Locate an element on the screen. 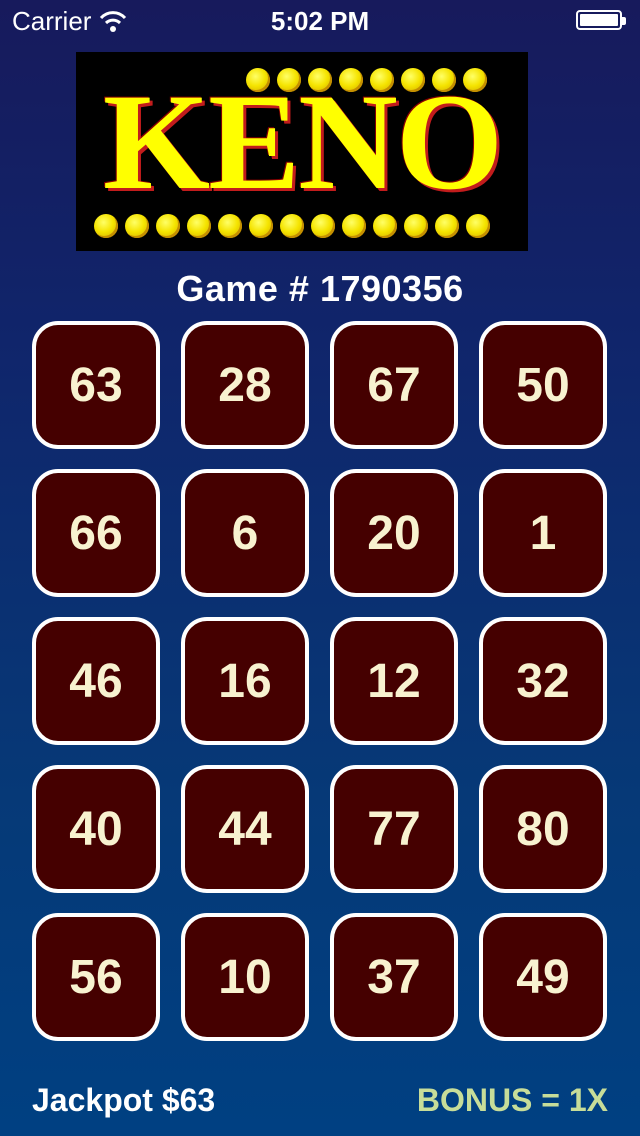 The image size is (640, 1136). game-number-label: Game # 1790356 is located at coordinates (320, 288).